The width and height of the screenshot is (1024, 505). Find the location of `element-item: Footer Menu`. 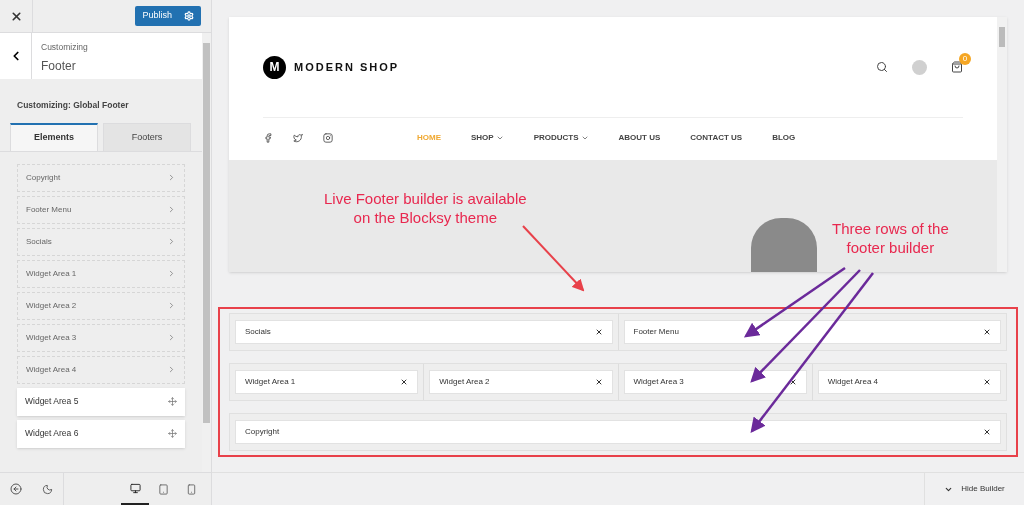

element-item: Footer Menu is located at coordinates (101, 209).